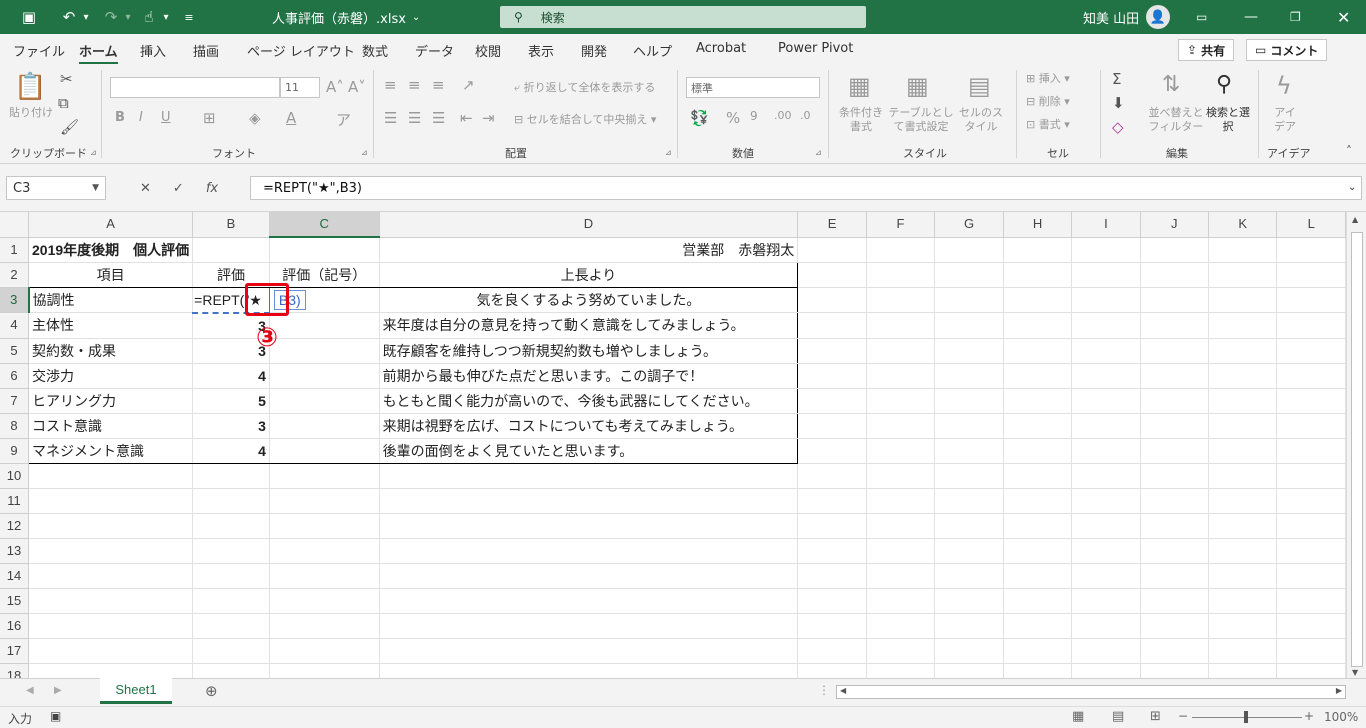  I want to click on wrap-text-button: ⤶ 折り返して全体を表示する, so click(584, 88).